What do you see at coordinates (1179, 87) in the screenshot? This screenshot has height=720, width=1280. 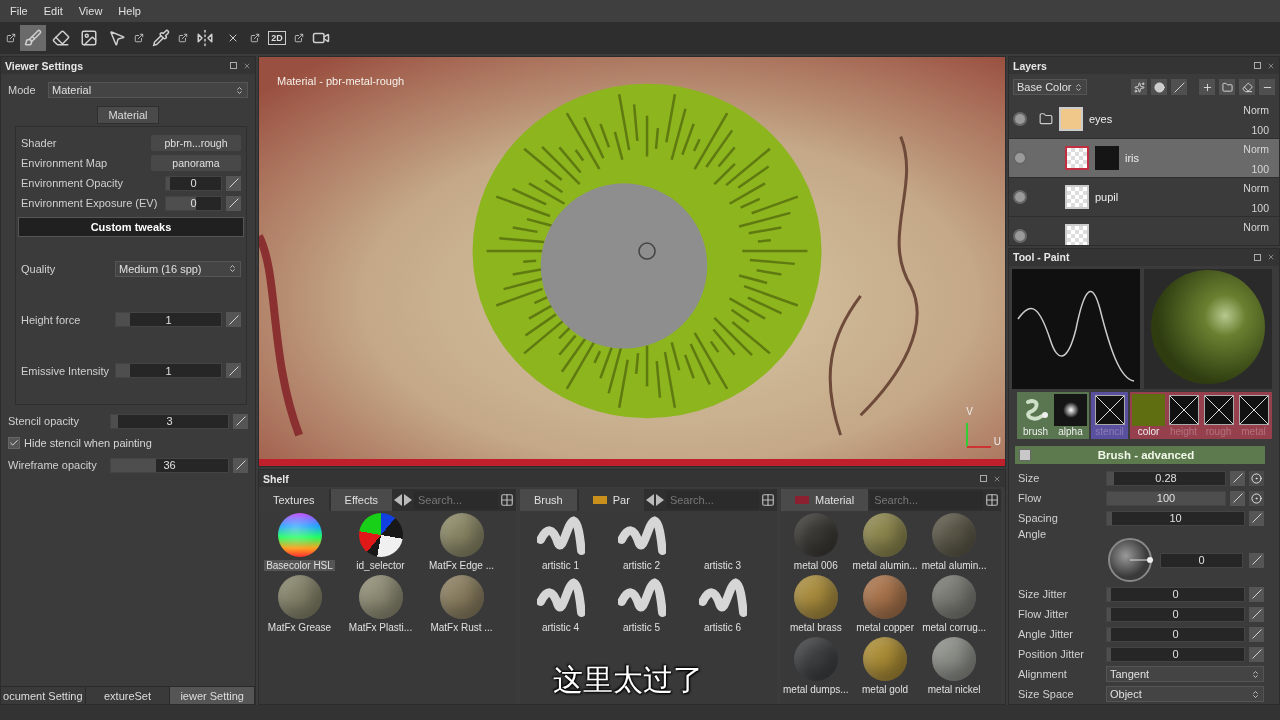 I see `paint-button` at bounding box center [1179, 87].